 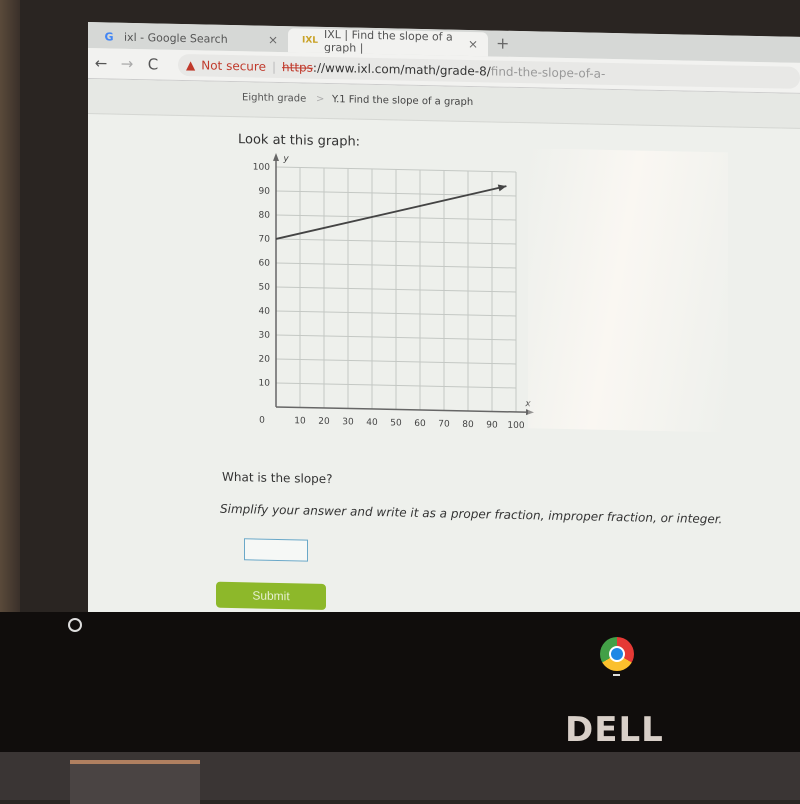 What do you see at coordinates (310, 40) in the screenshot?
I see `ixl-icon: IXL` at bounding box center [310, 40].